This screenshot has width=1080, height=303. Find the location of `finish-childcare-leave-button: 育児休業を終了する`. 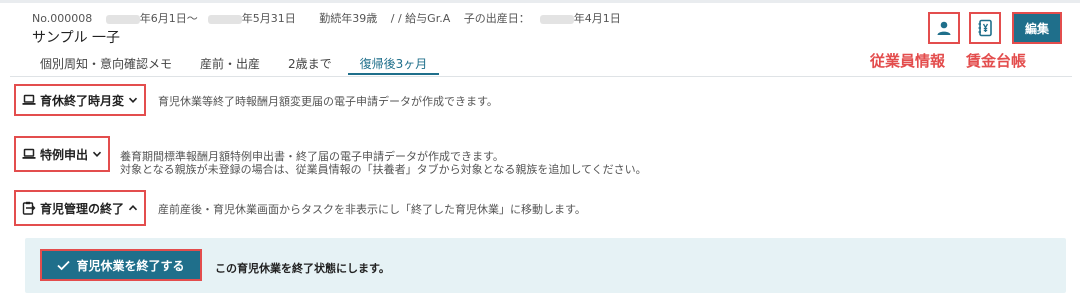

finish-childcare-leave-button: 育児休業を終了する is located at coordinates (121, 265).